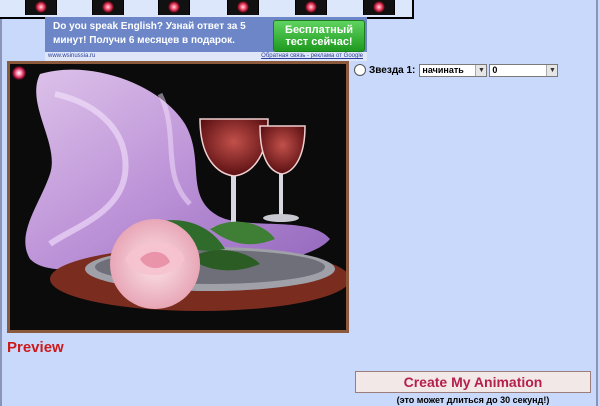 This screenshot has width=600, height=406. I want to click on preview-label: Preview, so click(35, 347).